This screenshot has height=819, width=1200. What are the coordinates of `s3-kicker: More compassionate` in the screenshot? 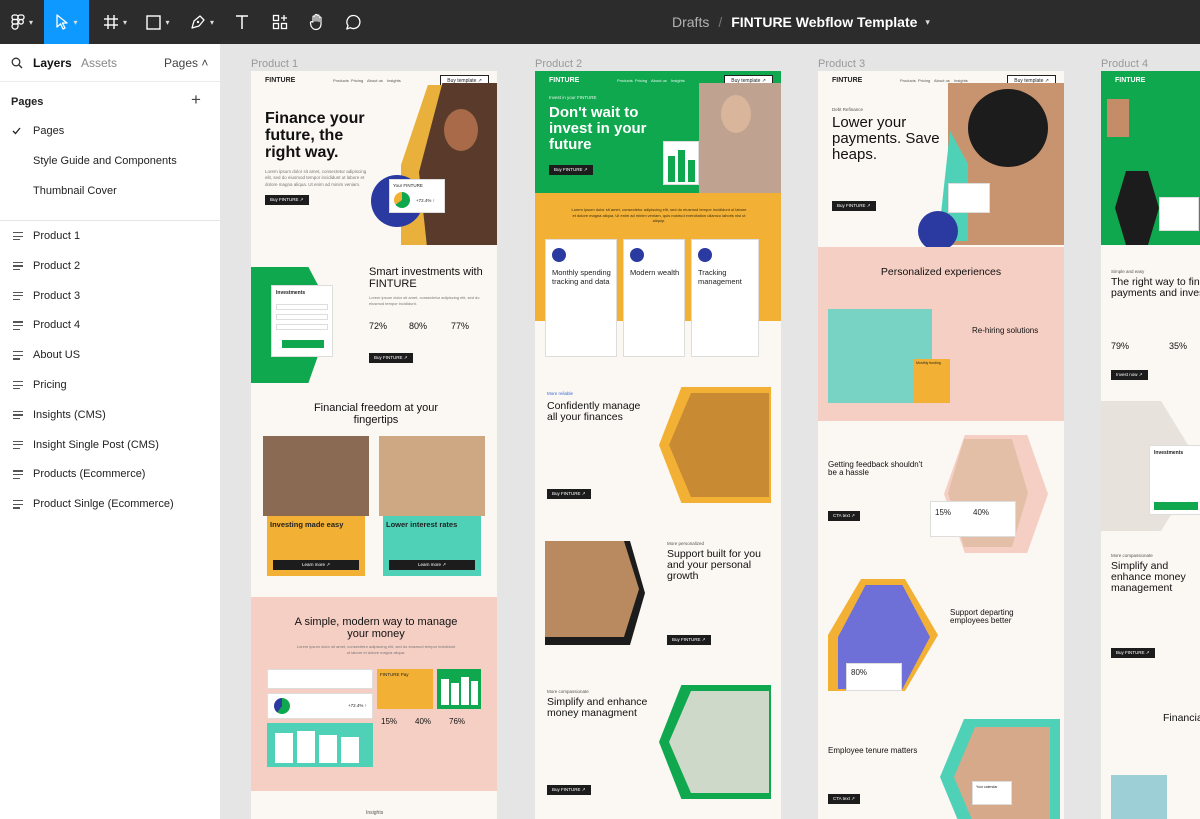 It's located at (1132, 555).